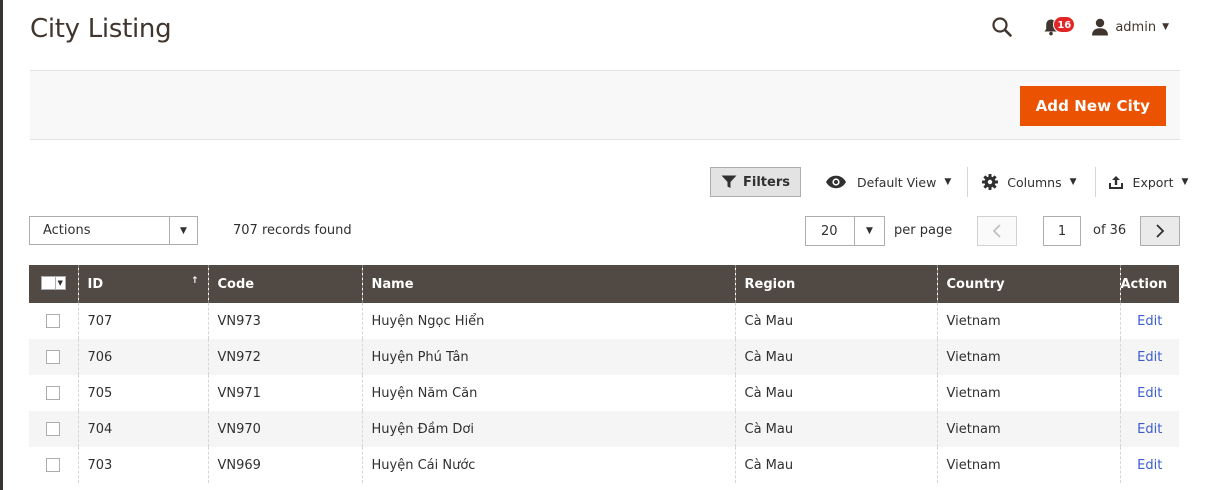 Image resolution: width=1207 pixels, height=490 pixels. I want to click on eye-icon, so click(836, 182).